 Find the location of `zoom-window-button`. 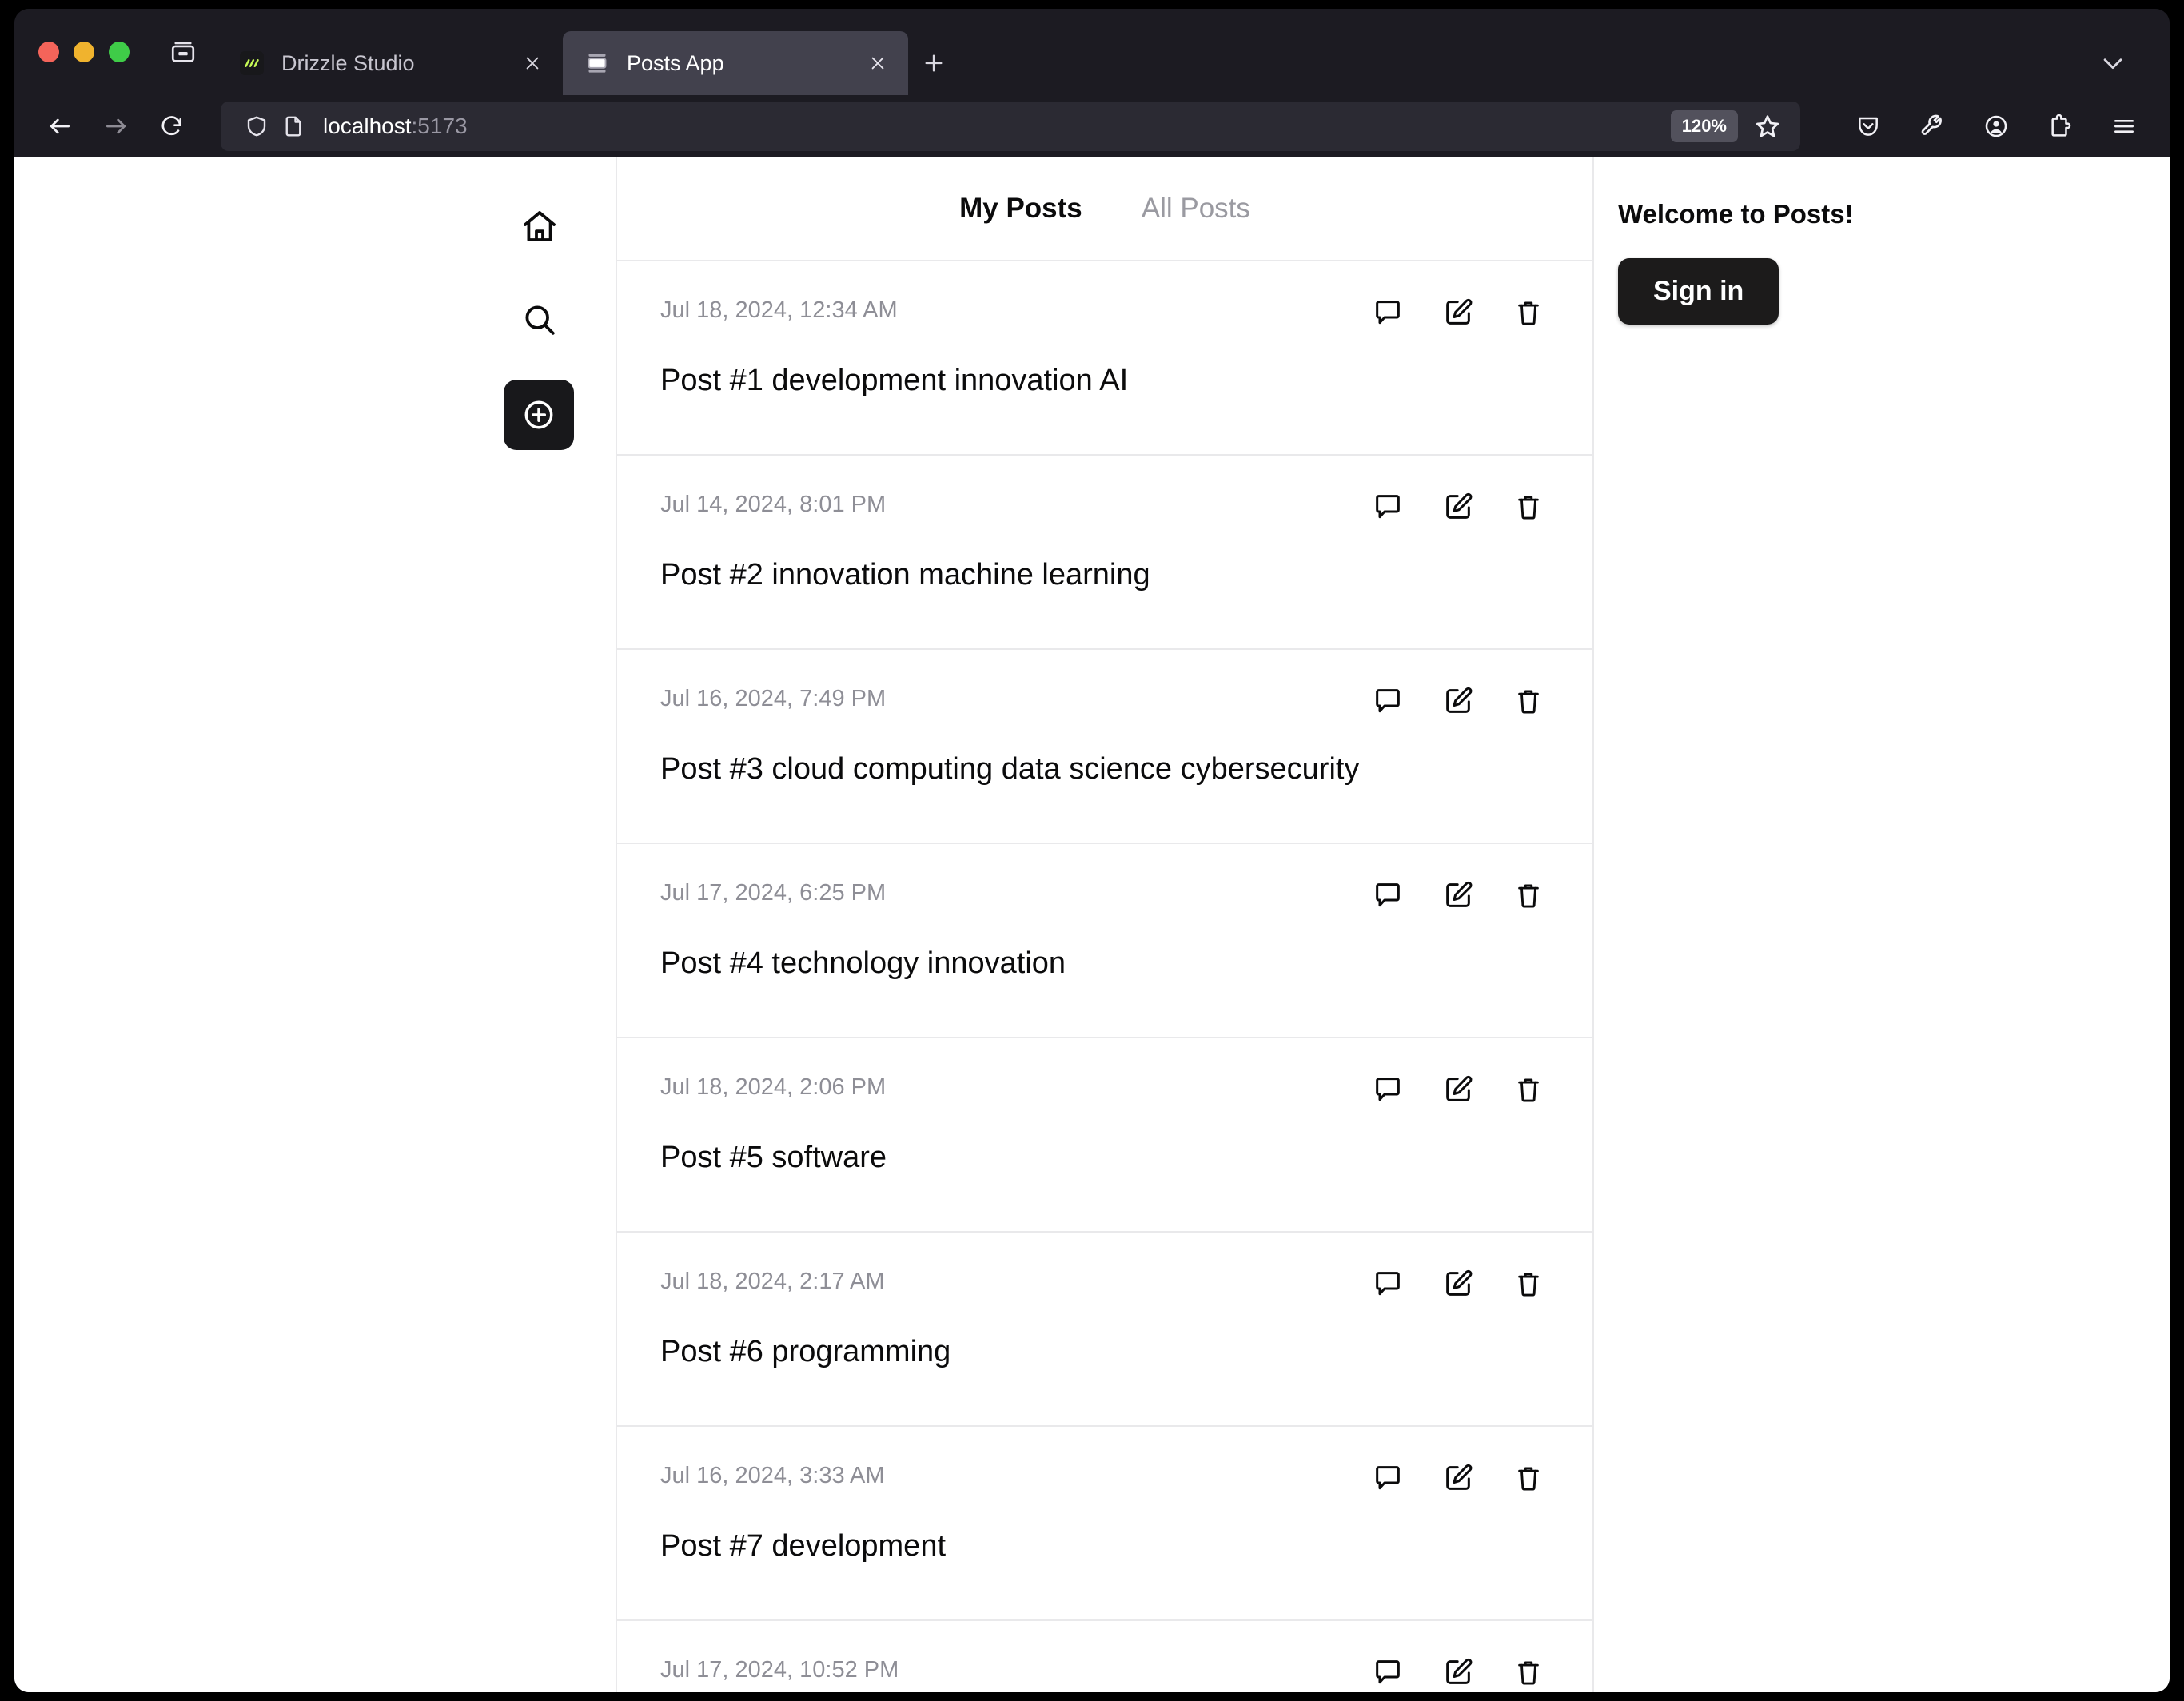

zoom-window-button is located at coordinates (119, 52).